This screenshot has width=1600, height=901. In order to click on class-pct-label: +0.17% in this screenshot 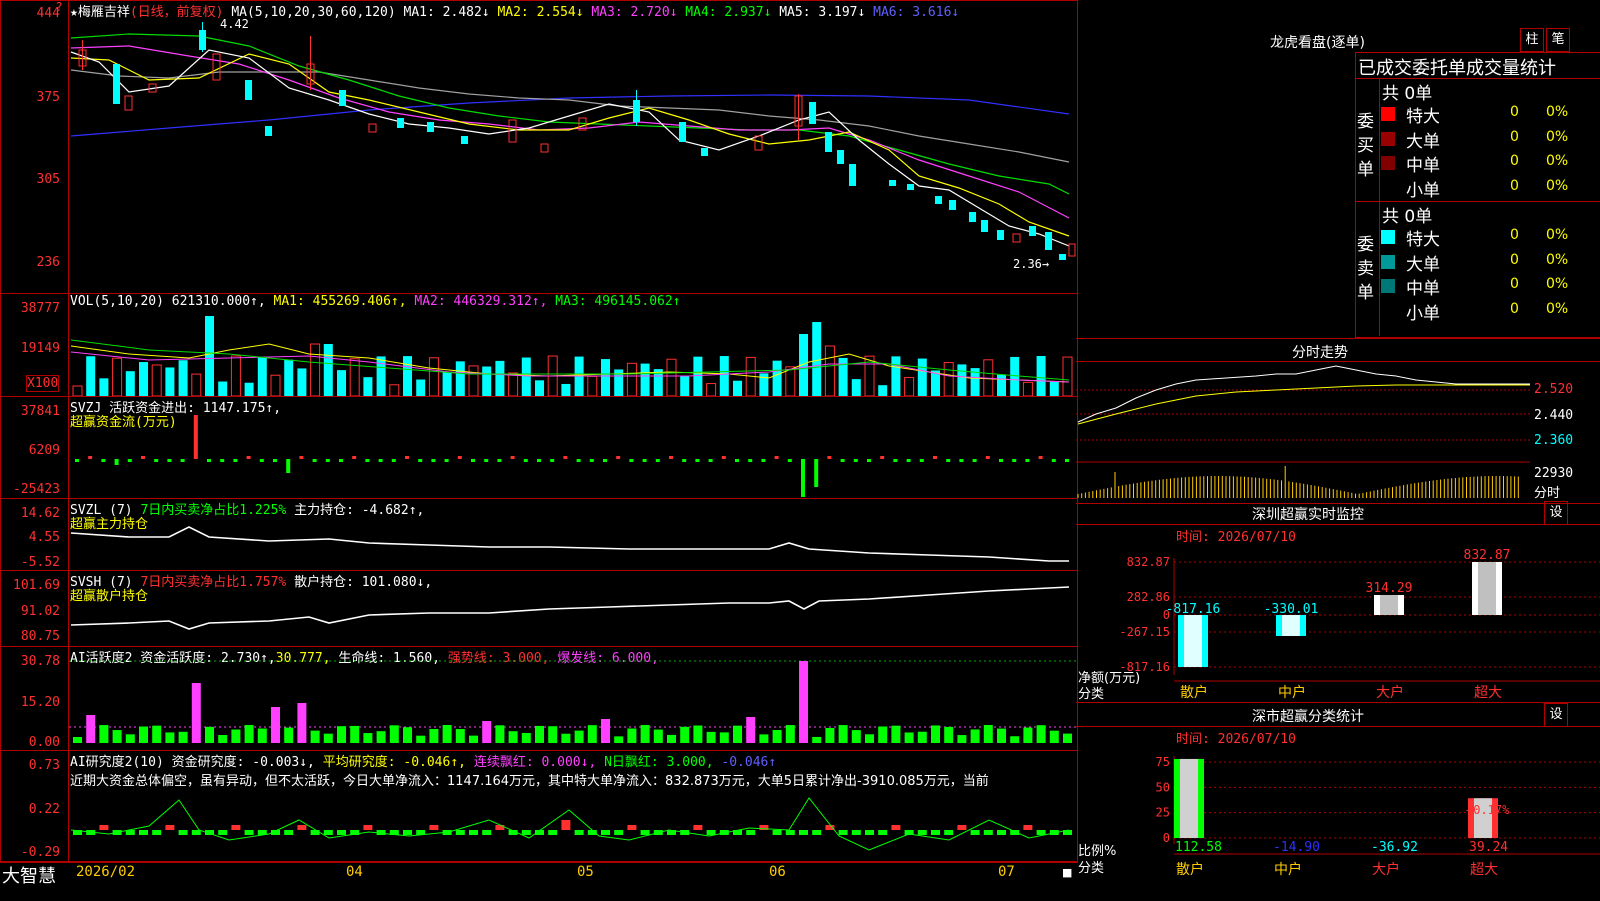, I will do `click(1488, 810)`.